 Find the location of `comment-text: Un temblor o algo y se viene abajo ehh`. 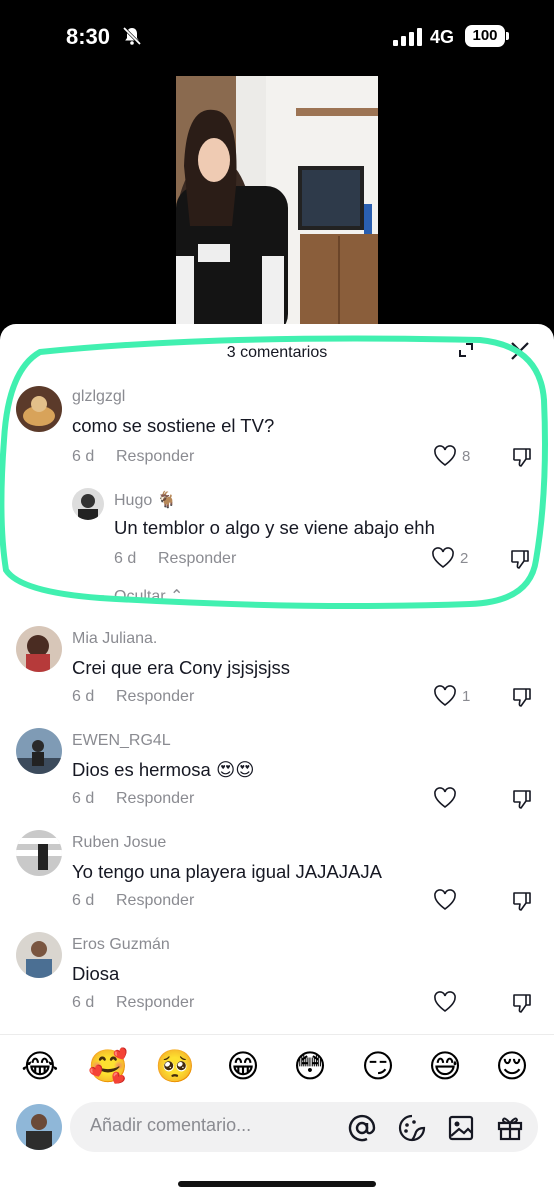

comment-text: Un temblor o algo y se viene abajo ehh is located at coordinates (274, 527).